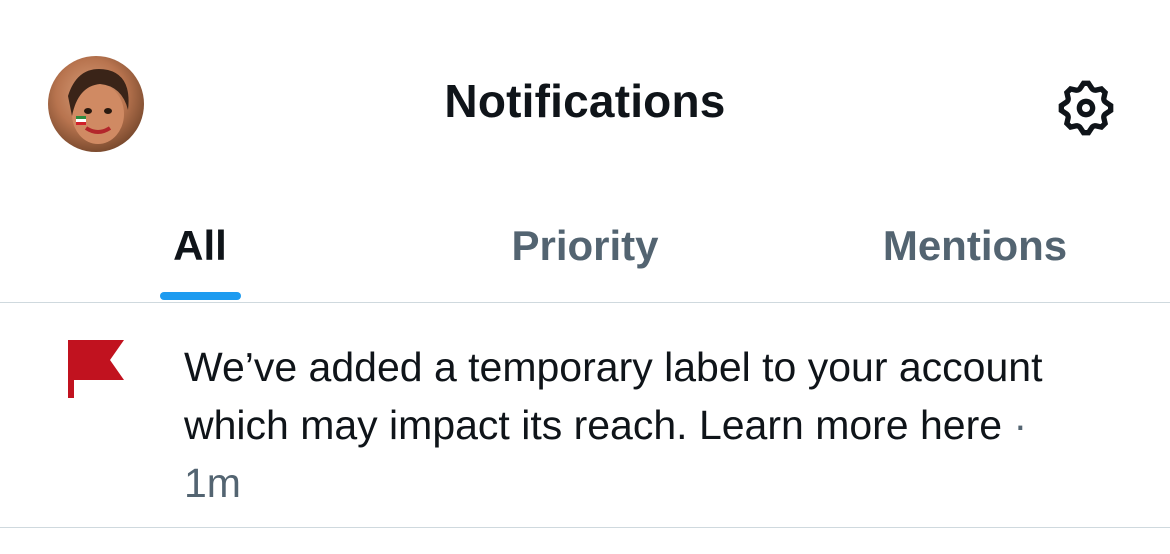 Image resolution: width=1170 pixels, height=554 pixels. Describe the element at coordinates (96, 369) in the screenshot. I see `flag-icon` at that location.